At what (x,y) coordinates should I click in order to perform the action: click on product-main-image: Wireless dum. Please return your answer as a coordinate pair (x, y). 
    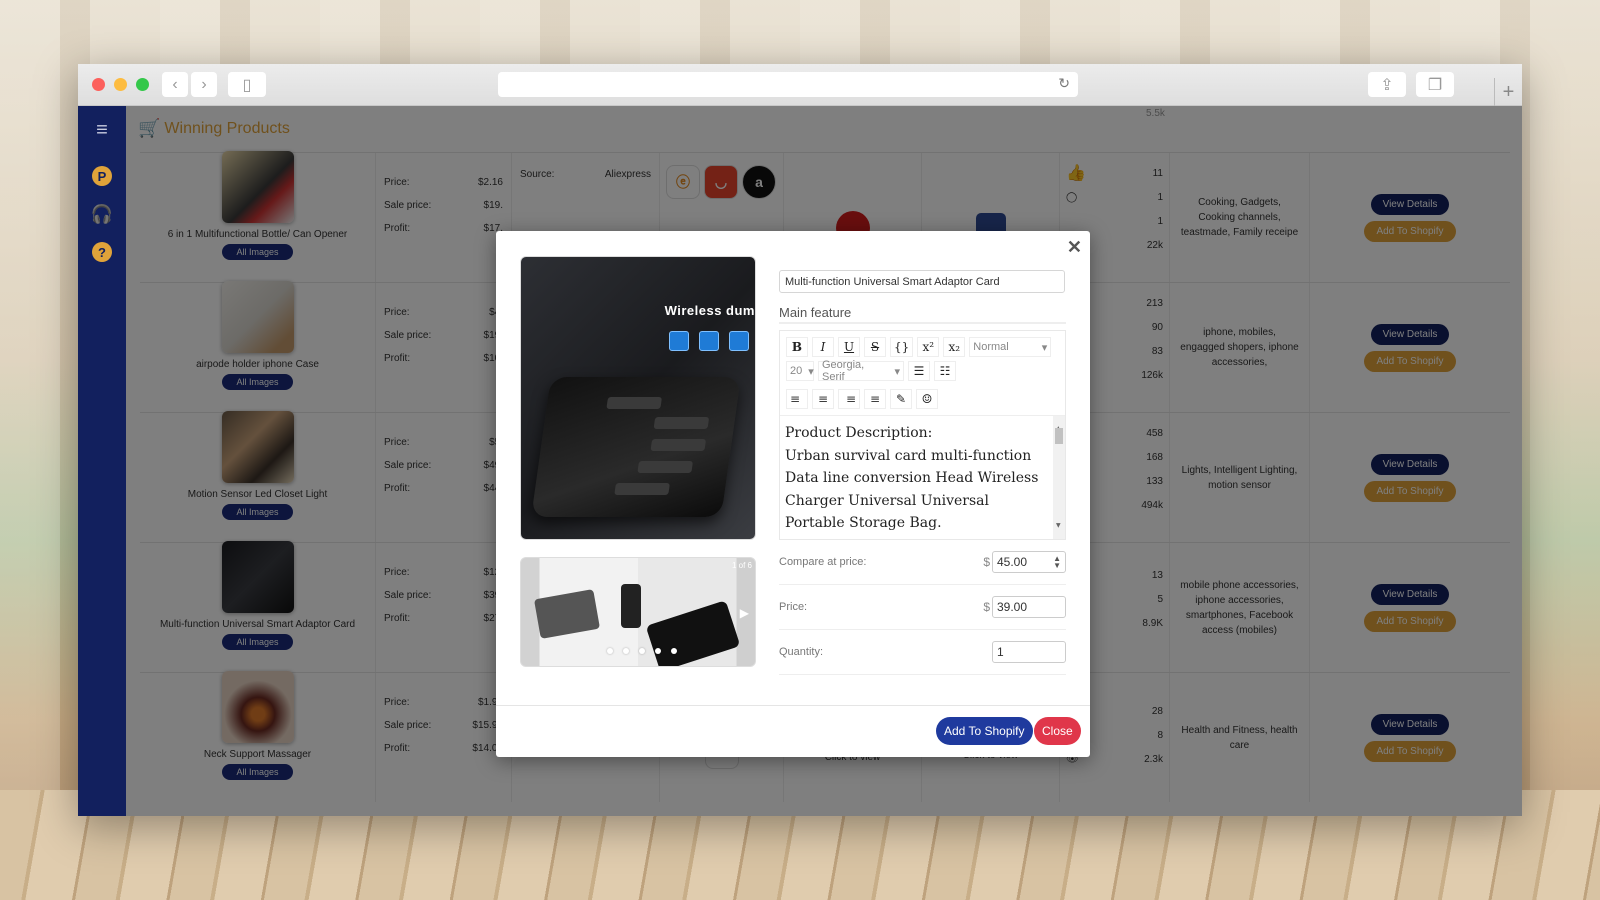
    Looking at the image, I should click on (638, 398).